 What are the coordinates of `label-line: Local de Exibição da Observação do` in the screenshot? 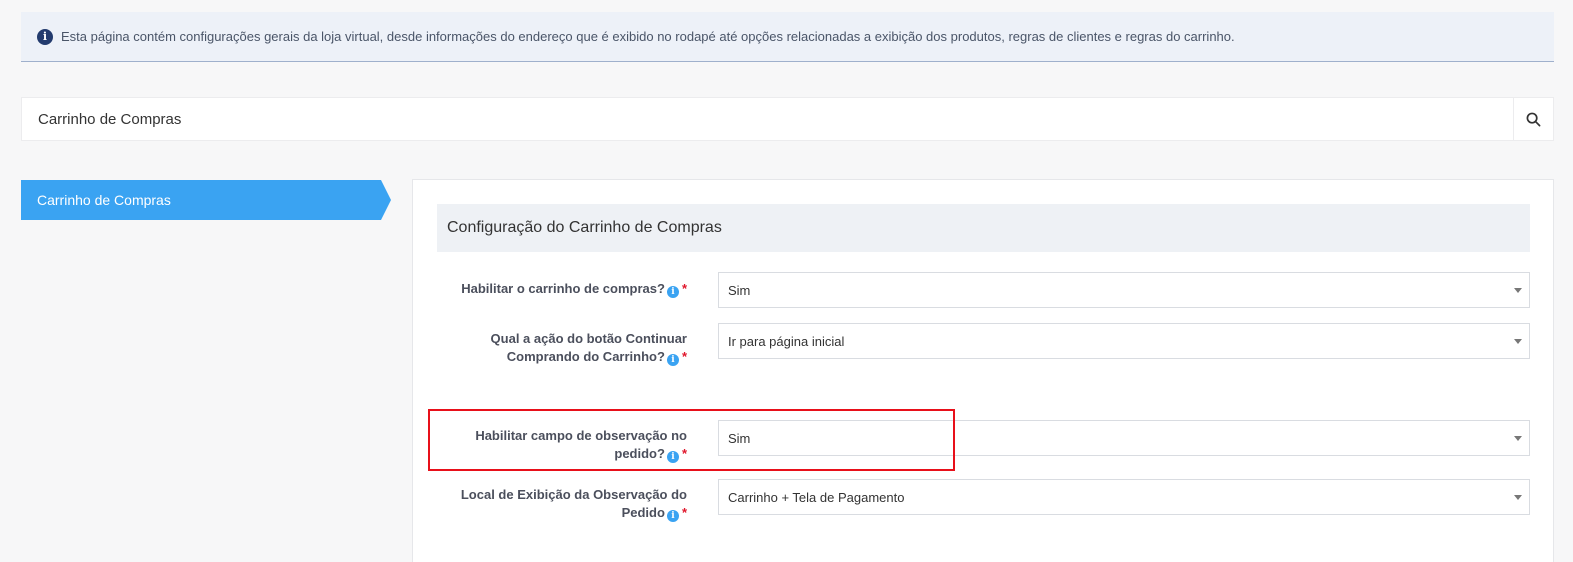 It's located at (573, 494).